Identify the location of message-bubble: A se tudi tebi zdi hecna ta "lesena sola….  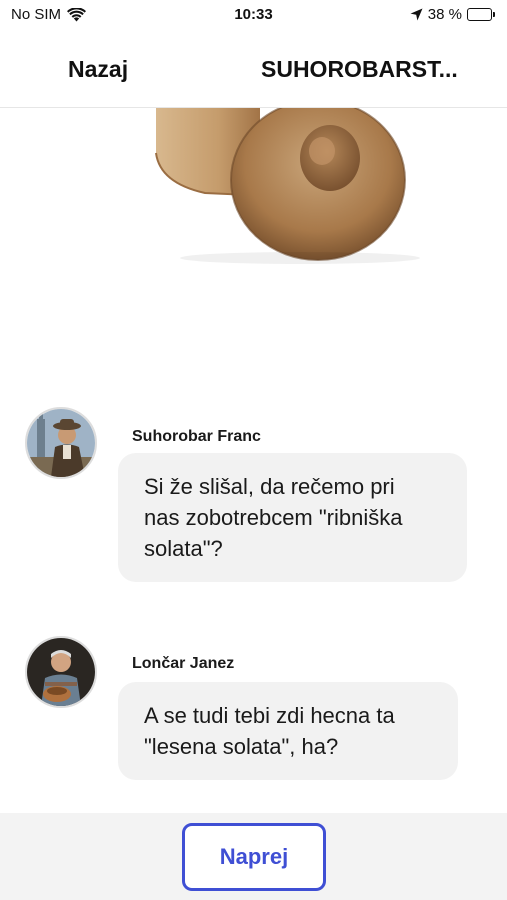
(288, 731).